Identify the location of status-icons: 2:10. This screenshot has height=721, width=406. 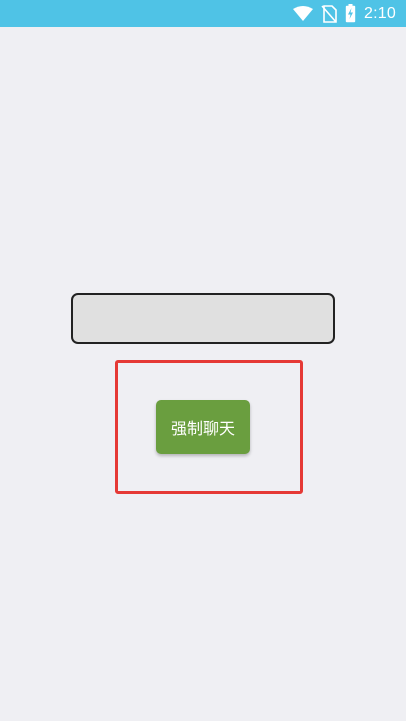
(344, 13).